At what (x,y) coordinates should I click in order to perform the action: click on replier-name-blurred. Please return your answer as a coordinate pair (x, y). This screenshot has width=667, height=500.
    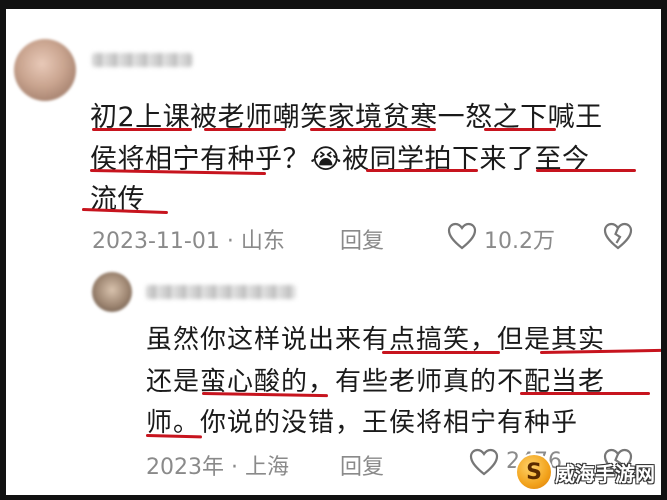
    Looking at the image, I should click on (221, 292).